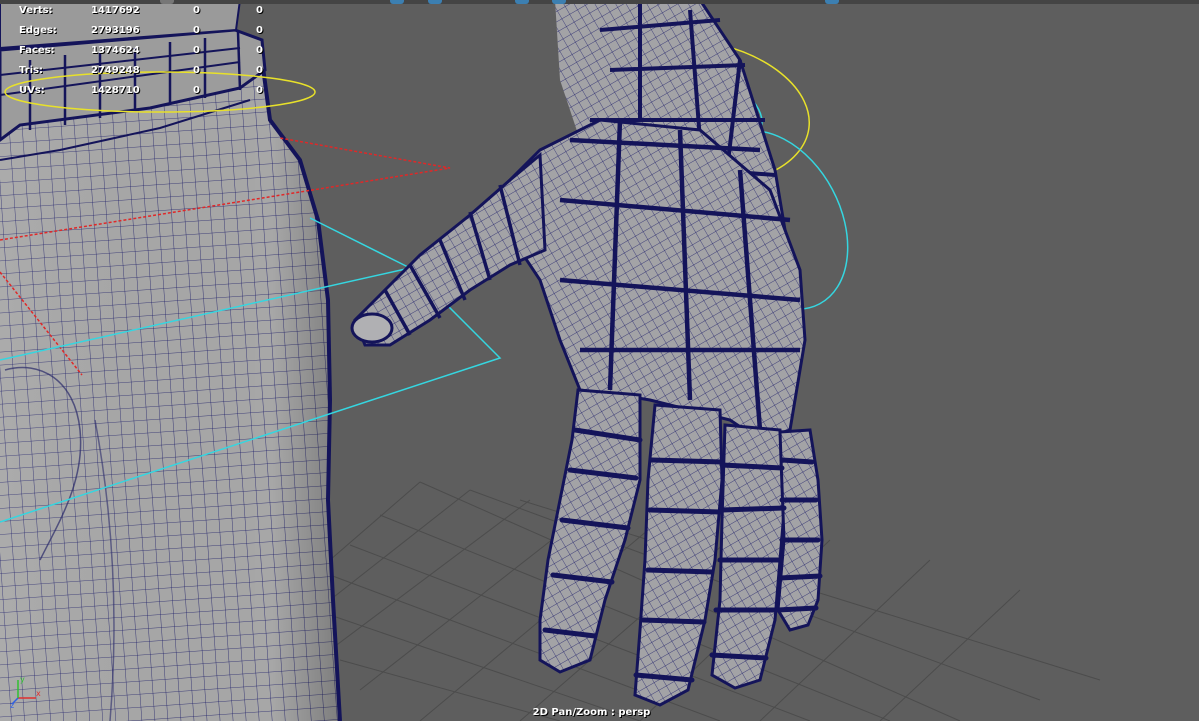  What do you see at coordinates (38, 30) in the screenshot?
I see `hud-label: Edges:` at bounding box center [38, 30].